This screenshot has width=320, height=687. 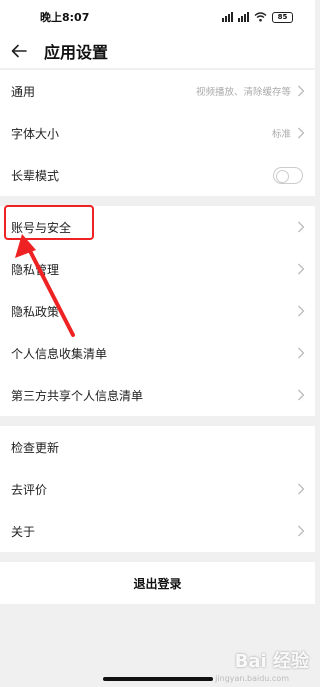 What do you see at coordinates (243, 17) in the screenshot?
I see `signal-2-icon` at bounding box center [243, 17].